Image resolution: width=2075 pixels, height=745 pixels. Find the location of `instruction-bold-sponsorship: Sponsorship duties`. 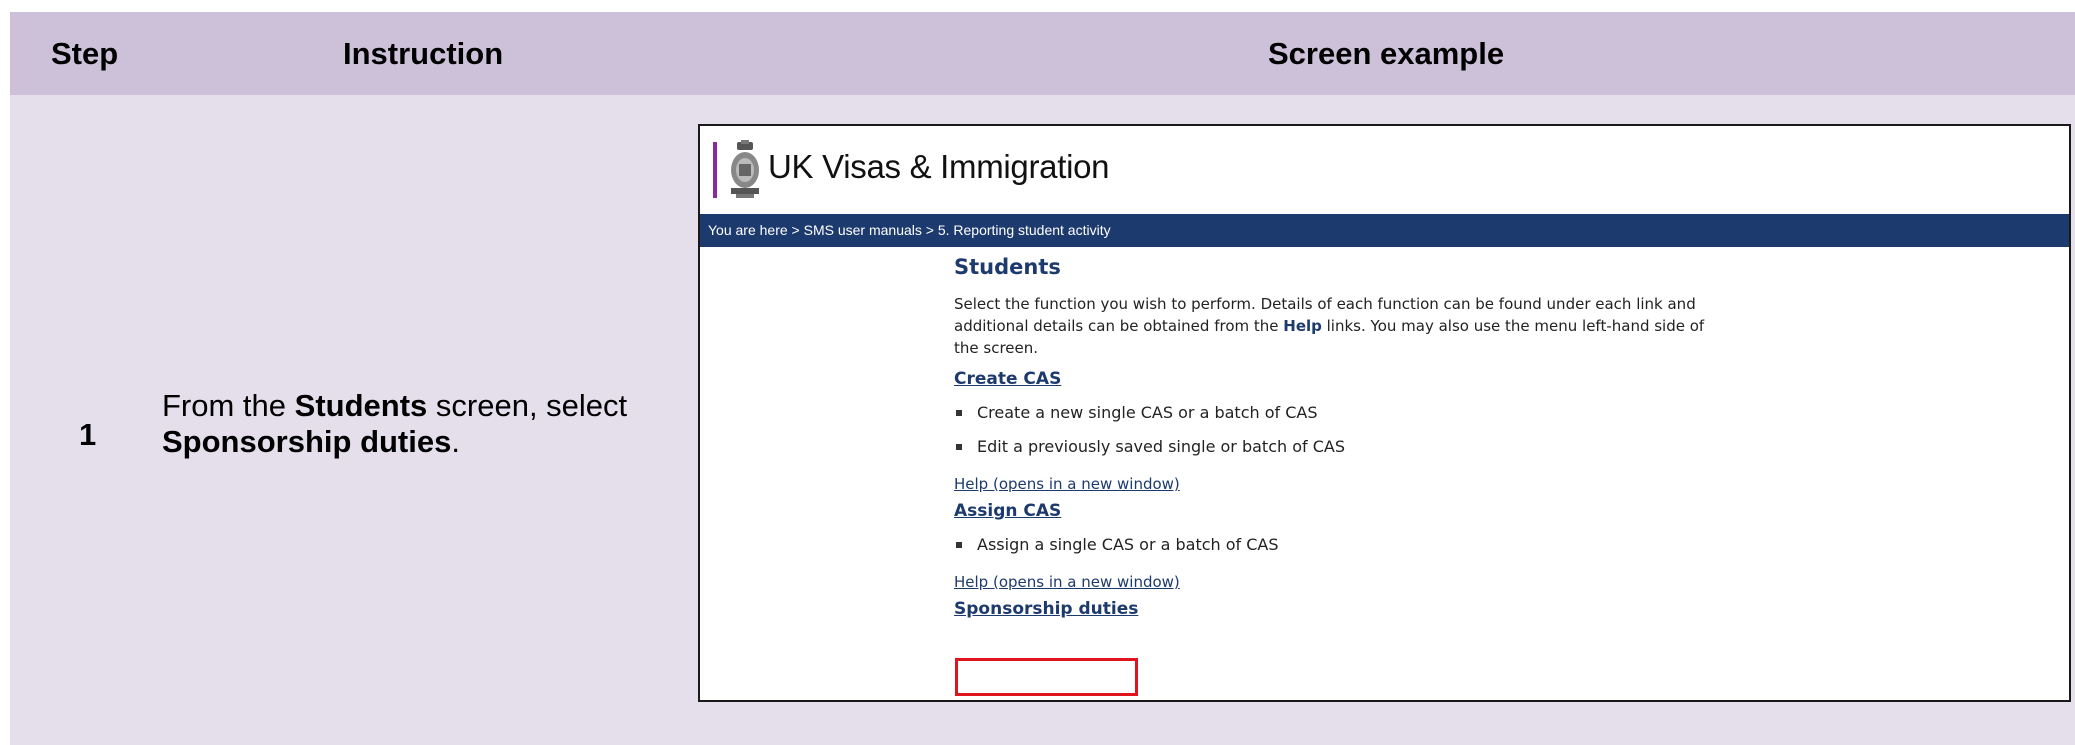

instruction-bold-sponsorship: Sponsorship duties is located at coordinates (307, 441).